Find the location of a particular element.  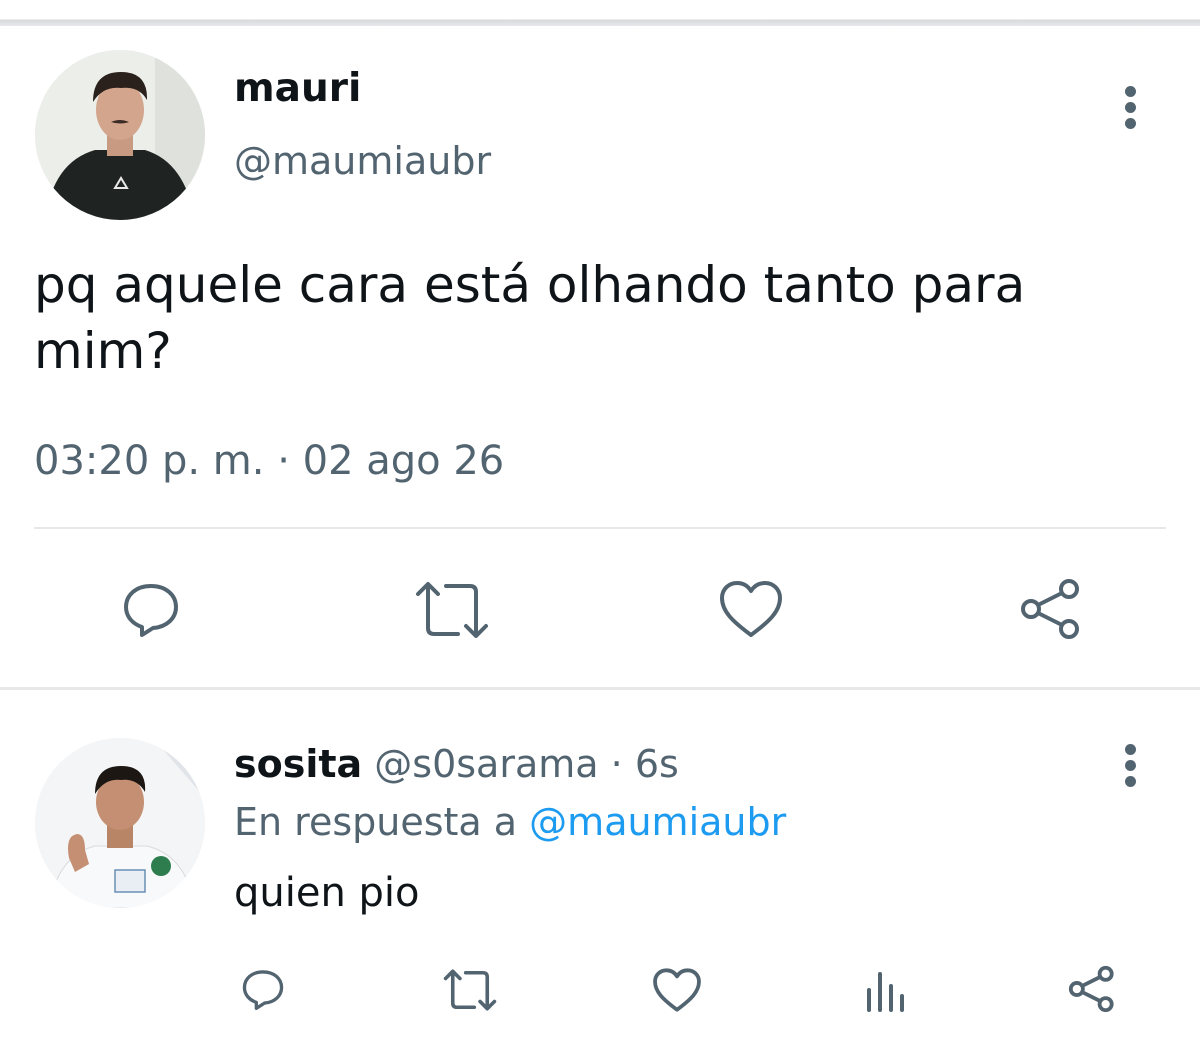

reply-to-handle-link: @maumiaubr is located at coordinates (657, 822).